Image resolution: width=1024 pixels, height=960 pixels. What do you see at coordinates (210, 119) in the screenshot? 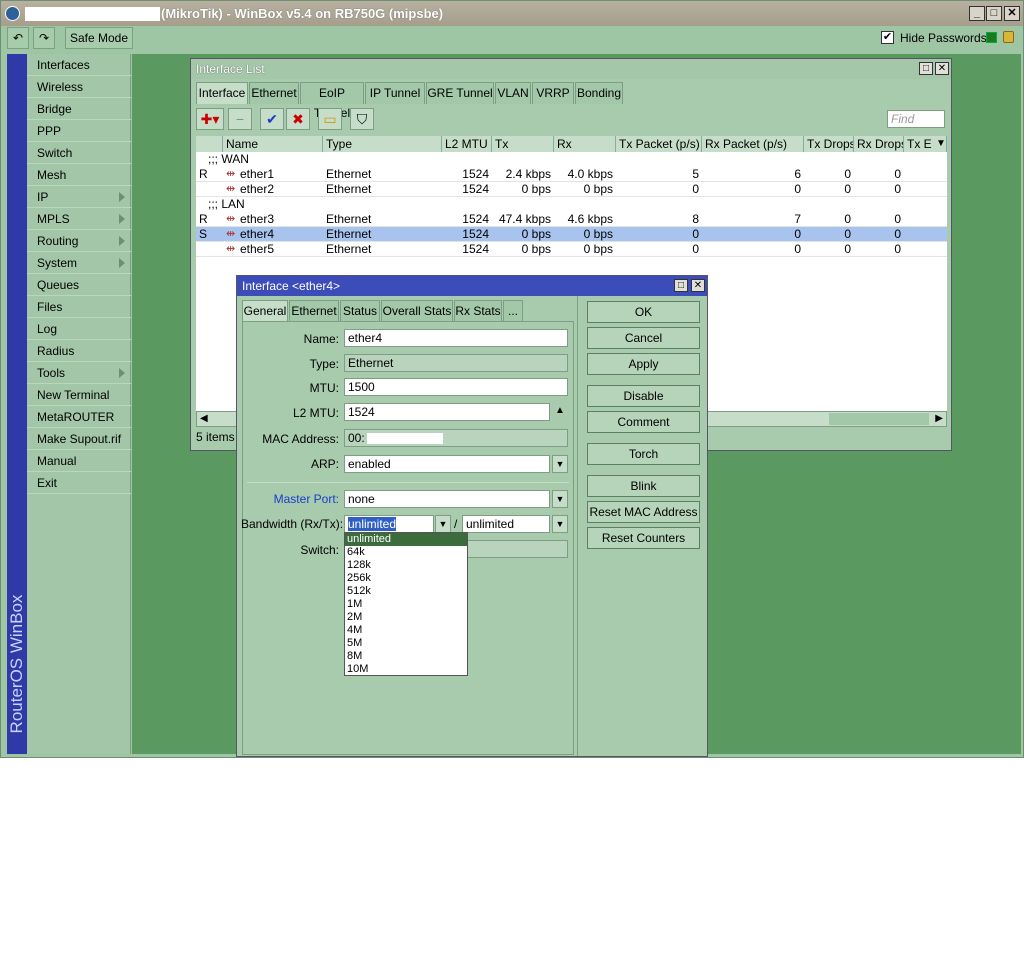
I see `add-icon: ✚▾` at bounding box center [210, 119].